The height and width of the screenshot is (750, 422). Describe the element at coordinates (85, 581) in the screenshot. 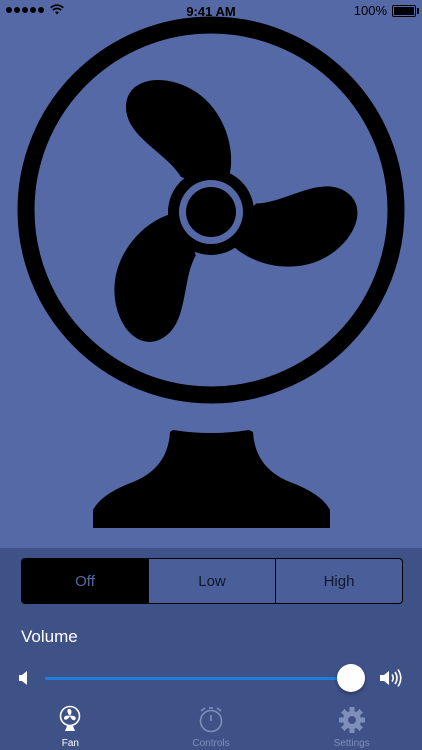

I see `speed-option-off: Off` at that location.